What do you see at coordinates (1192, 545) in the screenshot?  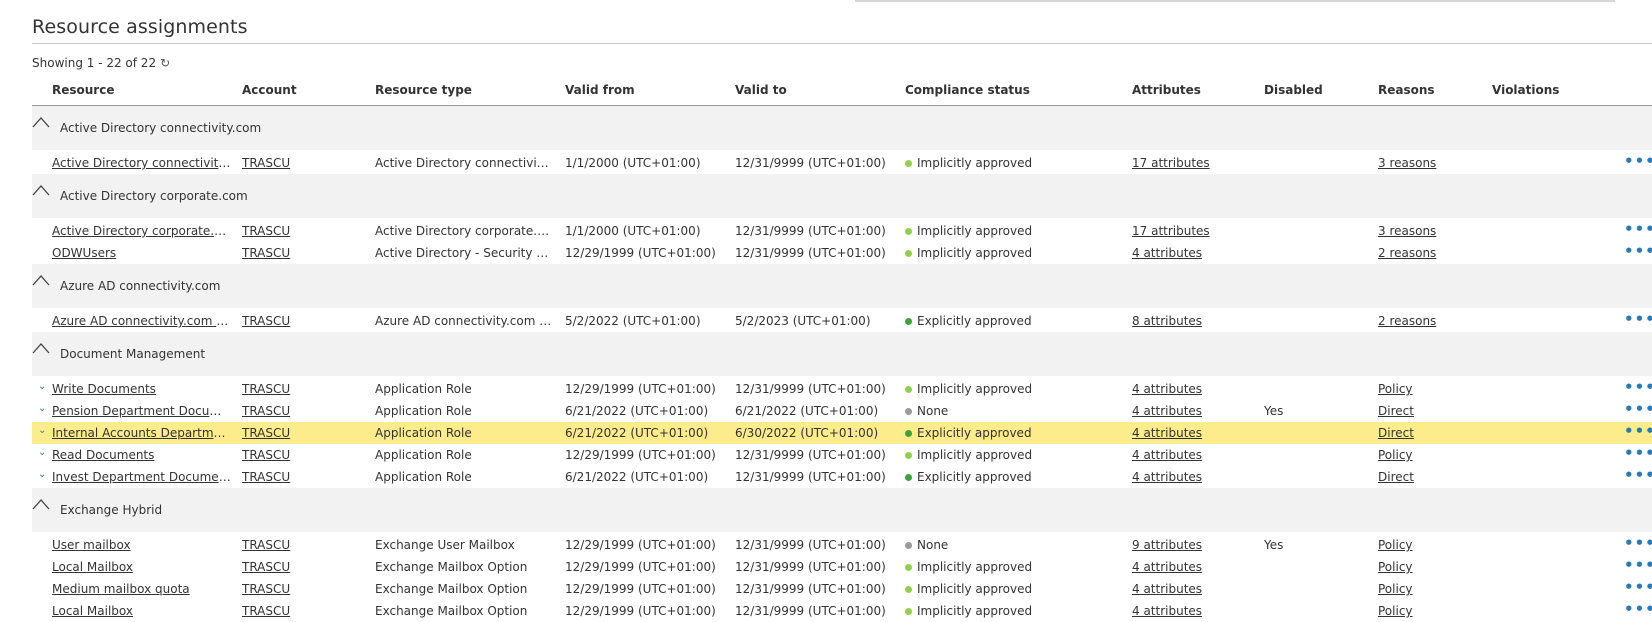 I see `attributes-link: 9 attributes` at bounding box center [1192, 545].